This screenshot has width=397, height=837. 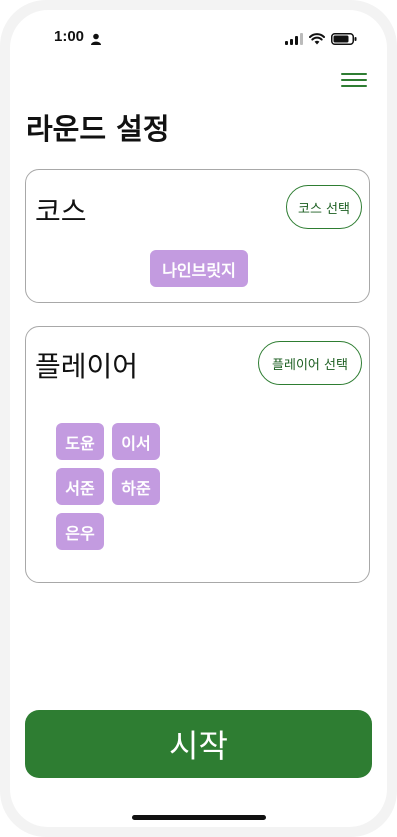 What do you see at coordinates (354, 83) in the screenshot?
I see `hamburger-menu-icon` at bounding box center [354, 83].